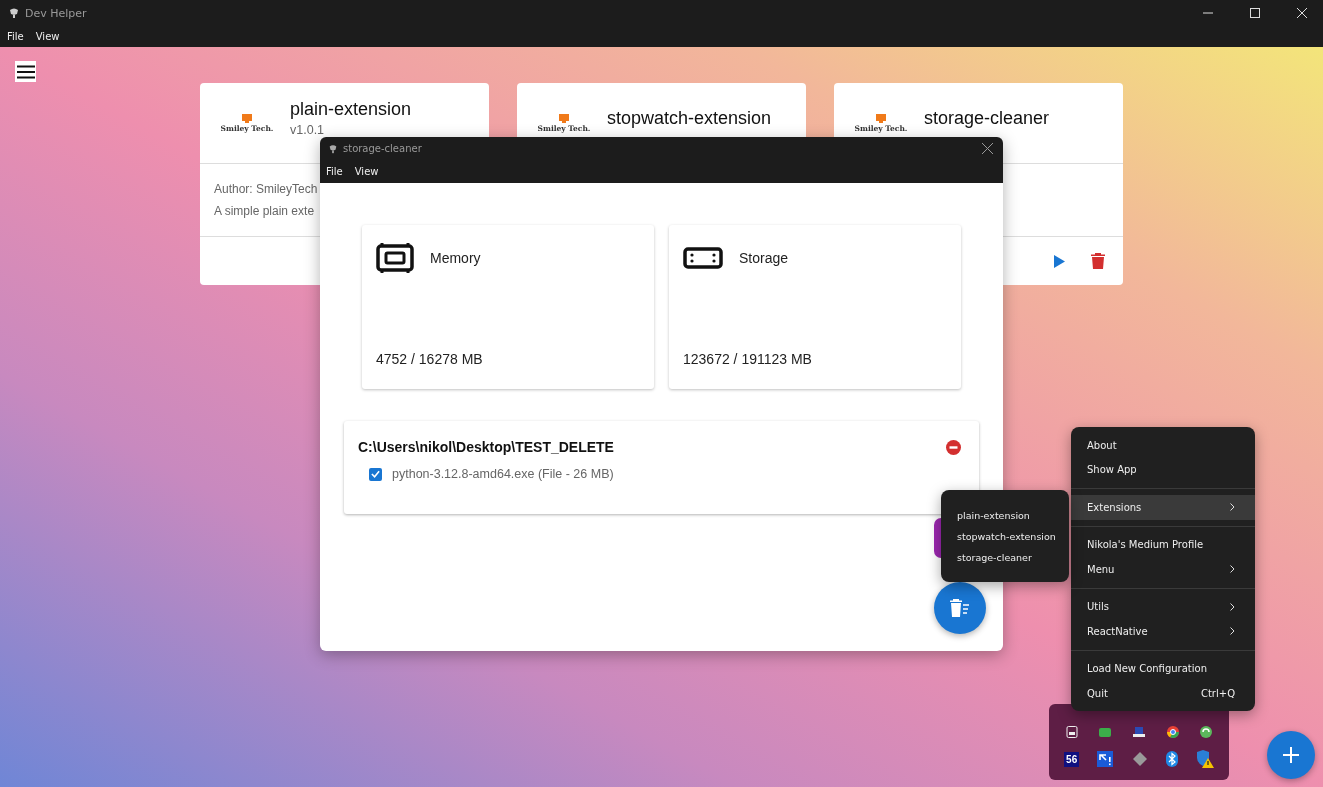  I want to click on submenu-item: stopwatch-extension, so click(1013, 536).